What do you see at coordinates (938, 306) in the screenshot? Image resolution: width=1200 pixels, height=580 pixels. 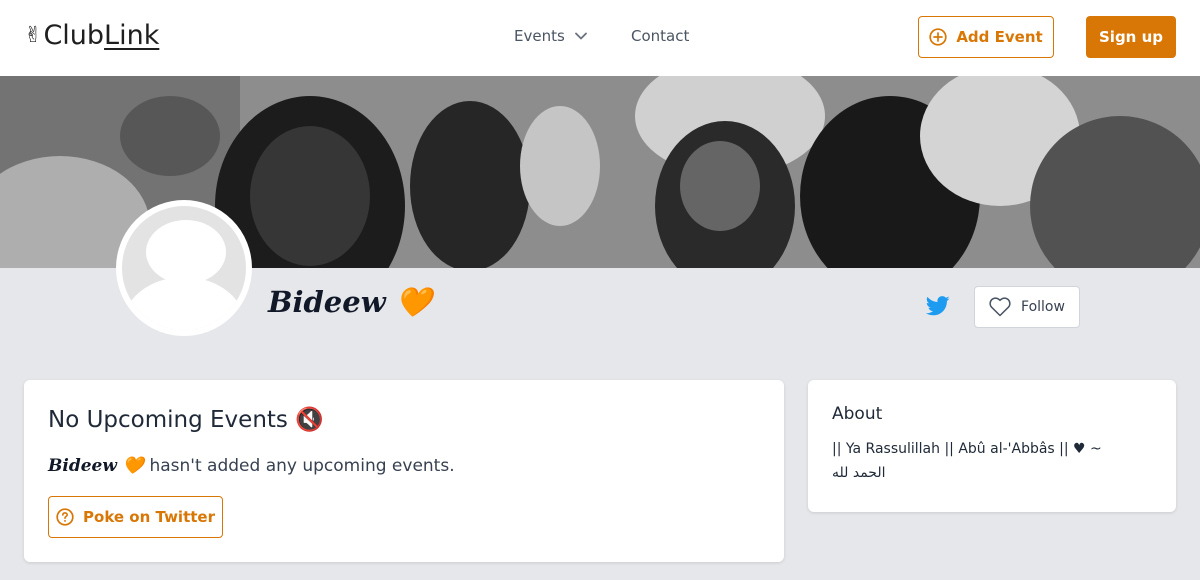 I see `twitter-icon` at bounding box center [938, 306].